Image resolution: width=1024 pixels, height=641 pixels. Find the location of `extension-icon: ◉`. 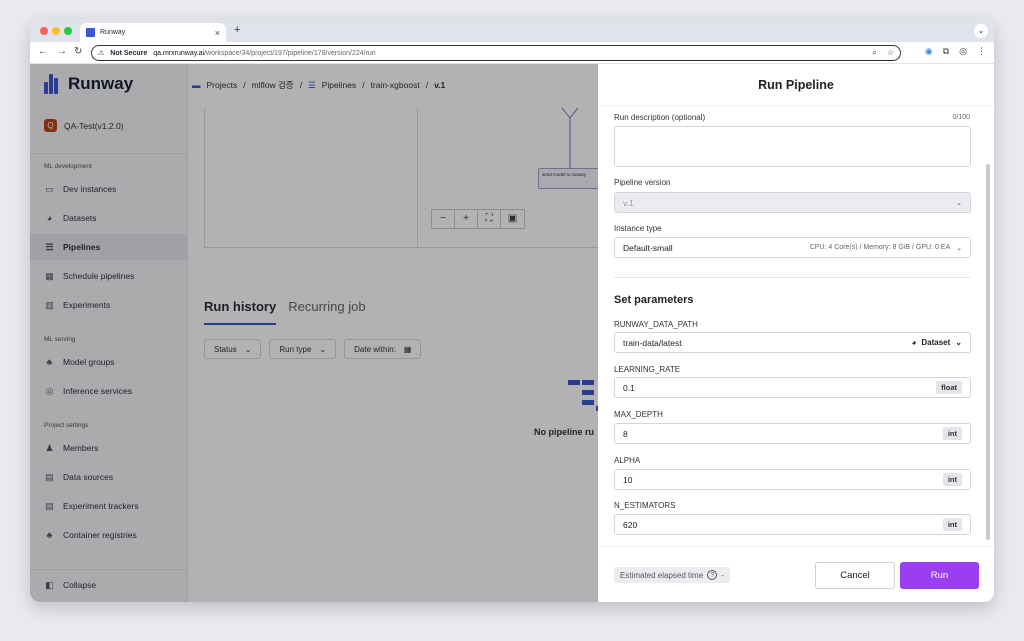

extension-icon: ◉ is located at coordinates (929, 51).